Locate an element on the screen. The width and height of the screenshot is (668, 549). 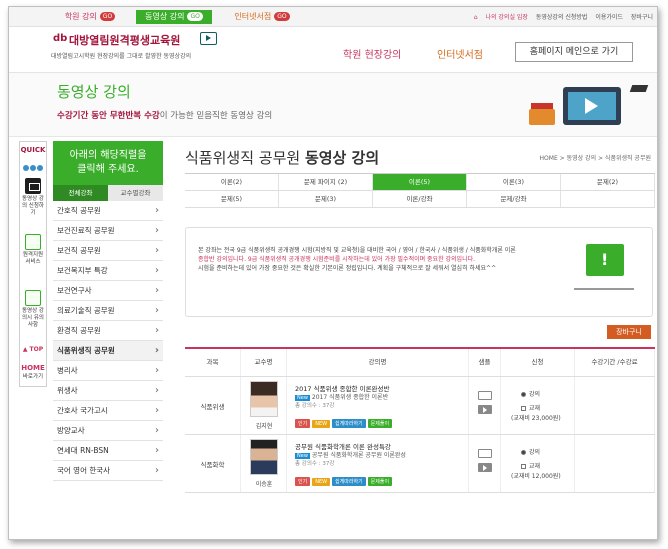
book-price: (교재비 12,000원) is located at coordinates (536, 476).